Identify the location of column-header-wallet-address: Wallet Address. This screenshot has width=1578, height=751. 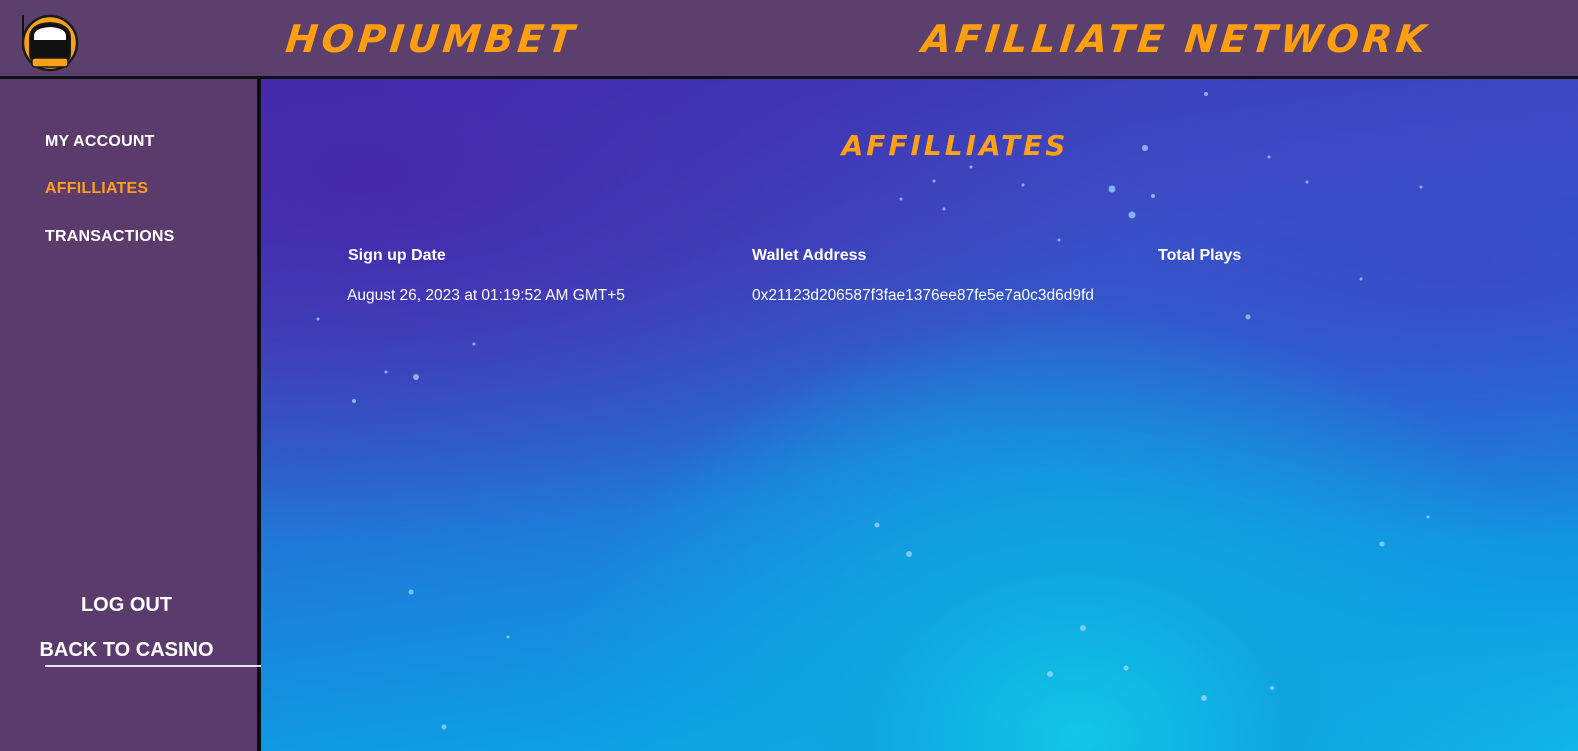
(809, 255).